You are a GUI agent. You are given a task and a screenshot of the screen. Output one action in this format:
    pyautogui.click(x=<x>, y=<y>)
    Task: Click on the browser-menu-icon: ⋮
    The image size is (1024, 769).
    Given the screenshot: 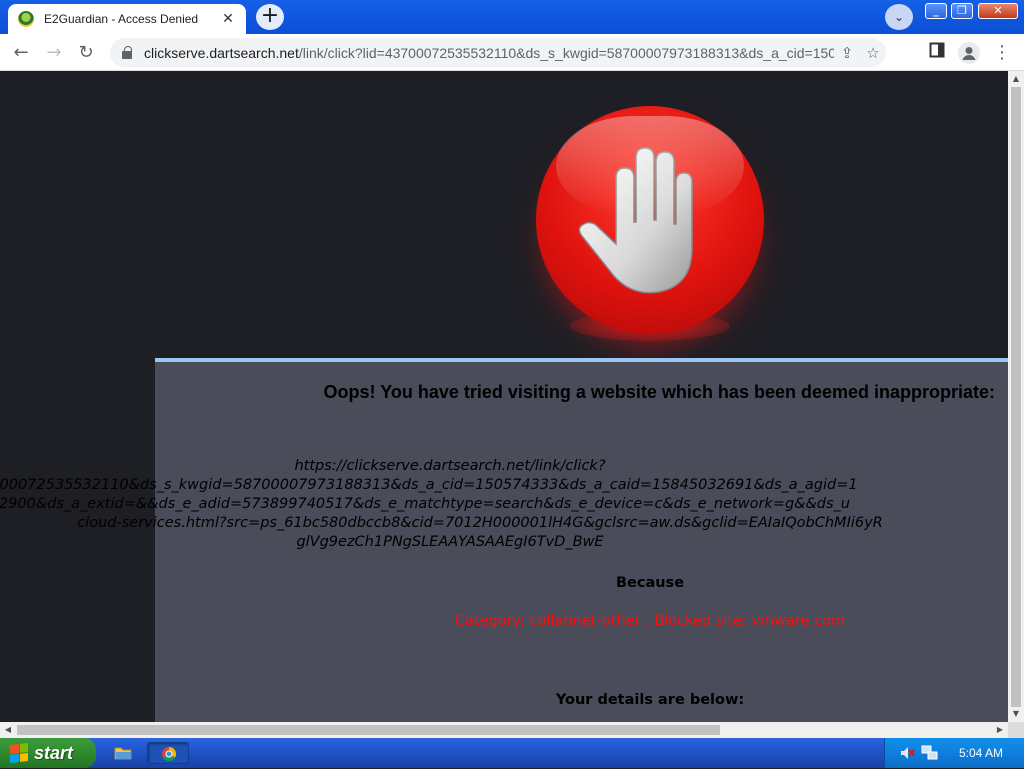 What is the action you would take?
    pyautogui.click(x=1002, y=53)
    